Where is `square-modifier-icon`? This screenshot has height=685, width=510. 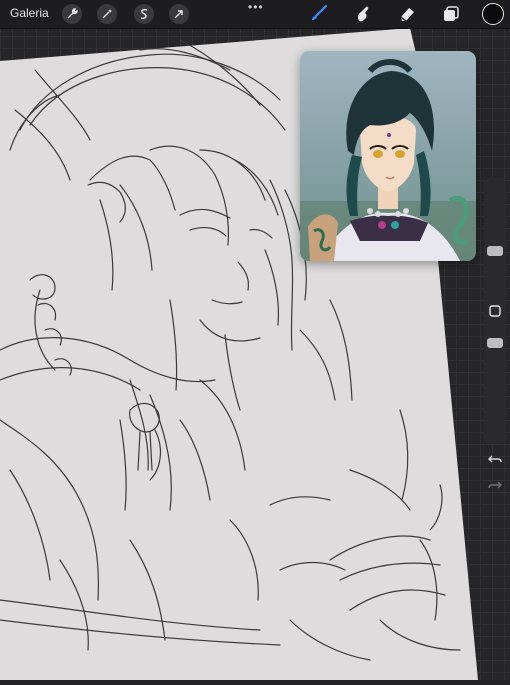
square-modifier-icon is located at coordinates (495, 311).